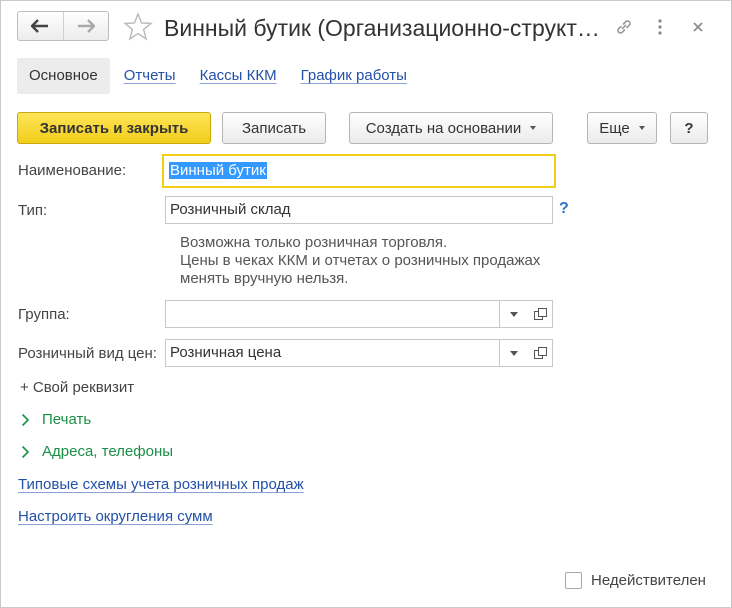 The height and width of the screenshot is (608, 732). What do you see at coordinates (218, 170) in the screenshot?
I see `name-value: Винный бутик` at bounding box center [218, 170].